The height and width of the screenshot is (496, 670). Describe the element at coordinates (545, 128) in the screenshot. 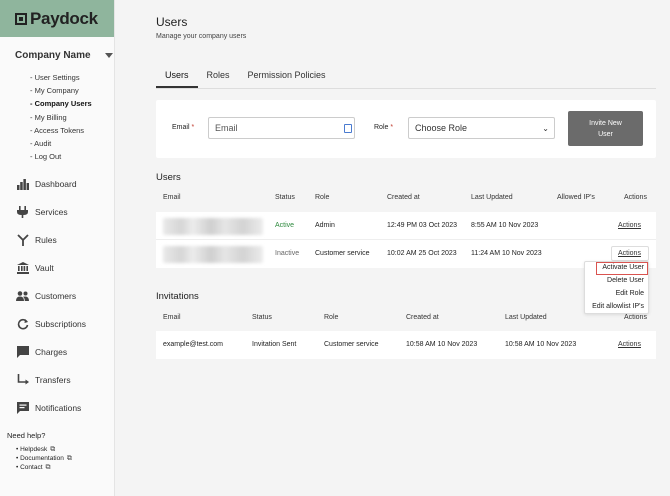

I see `chevron-down-icon: ⌄` at that location.